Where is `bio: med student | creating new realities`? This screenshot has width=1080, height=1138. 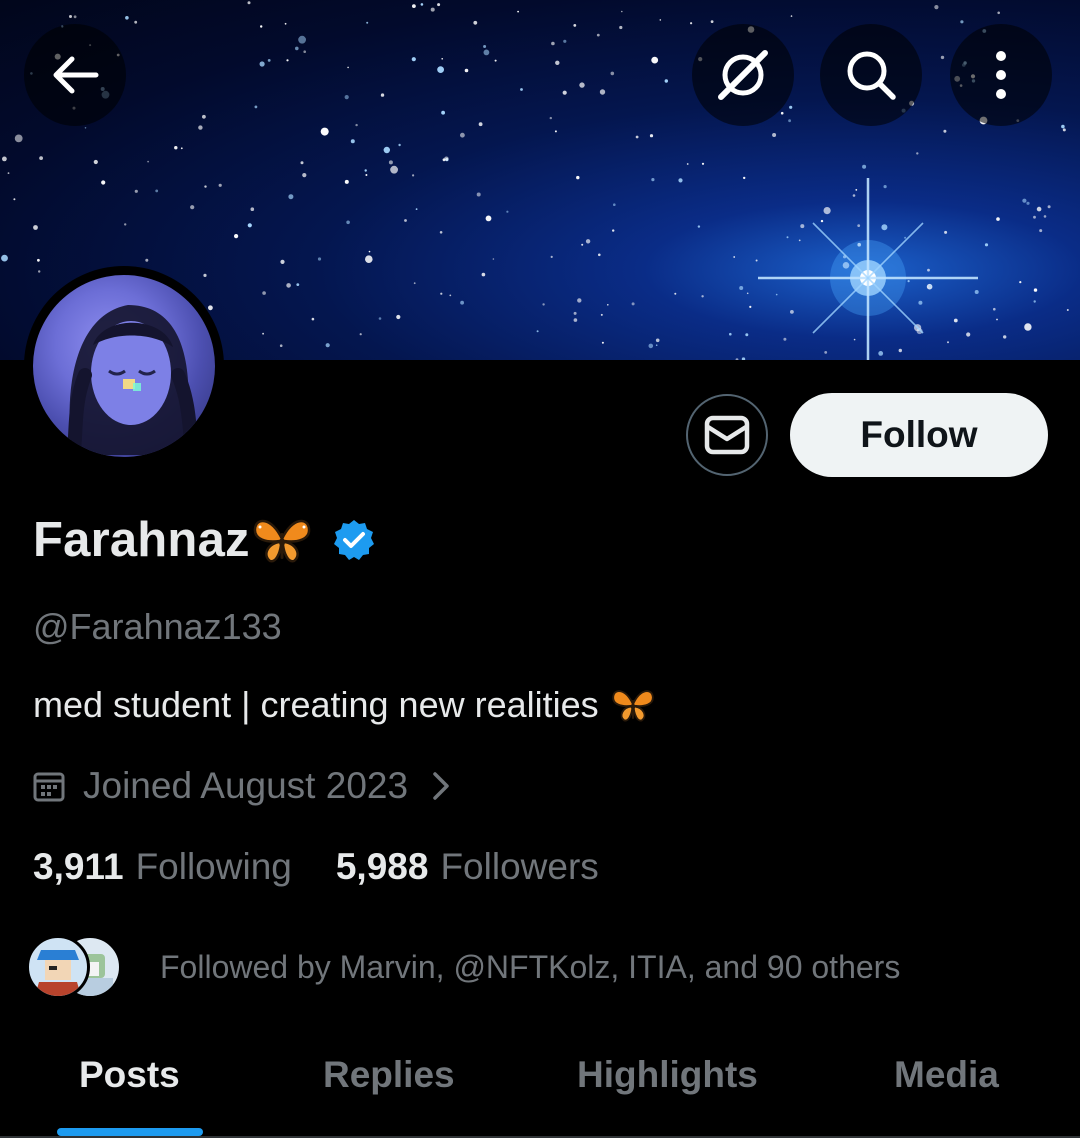 bio: med student | creating new realities is located at coordinates (344, 705).